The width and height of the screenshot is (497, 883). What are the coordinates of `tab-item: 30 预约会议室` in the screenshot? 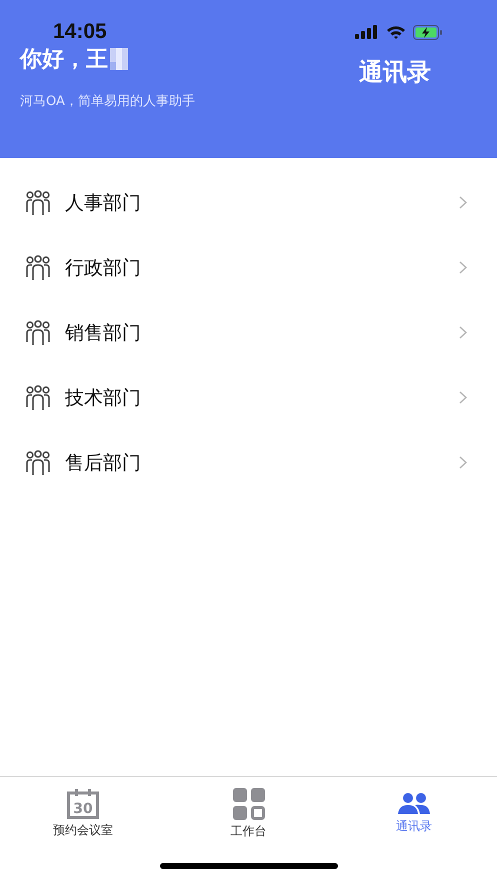 It's located at (83, 814).